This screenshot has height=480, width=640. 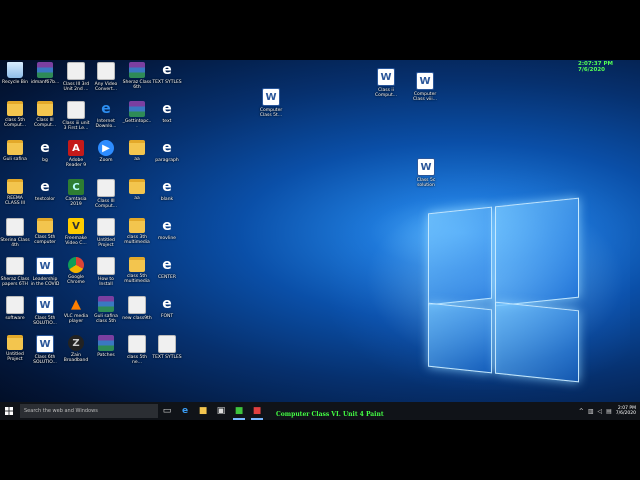 What do you see at coordinates (45, 151) in the screenshot?
I see `desktop-icon: e bg` at bounding box center [45, 151].